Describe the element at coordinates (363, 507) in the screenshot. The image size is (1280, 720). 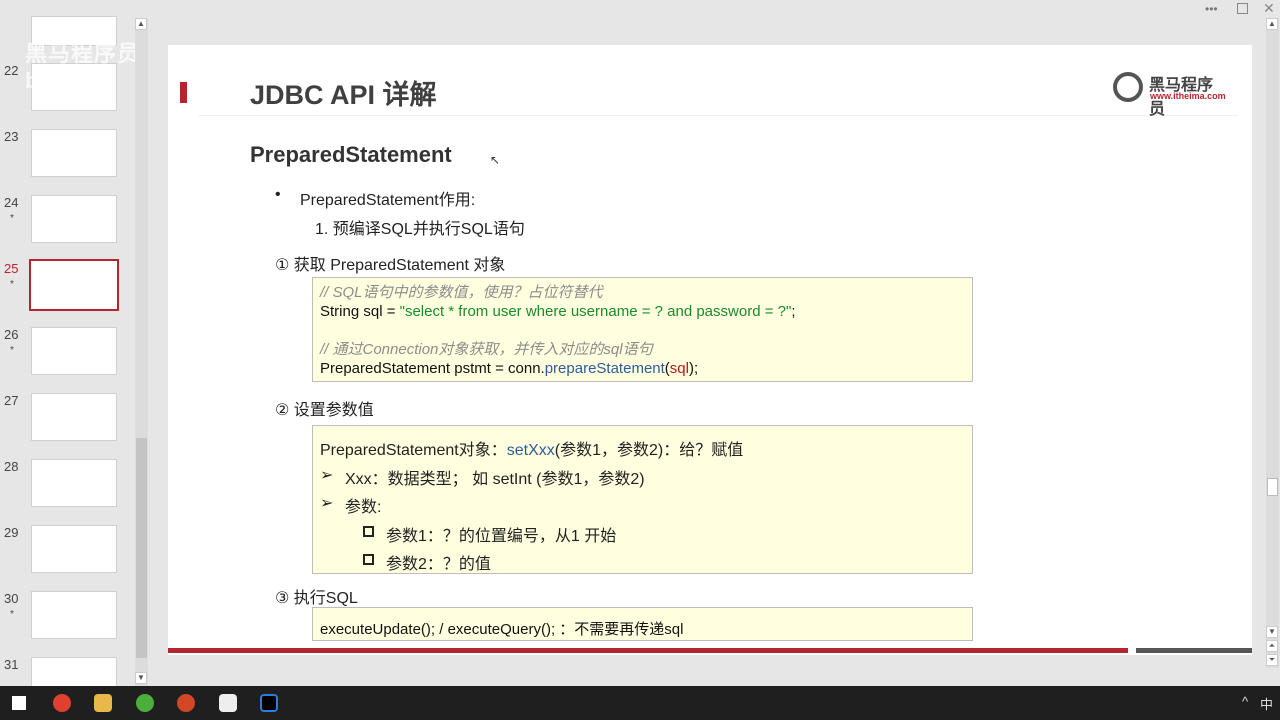
I see `params-line: 参数:` at that location.